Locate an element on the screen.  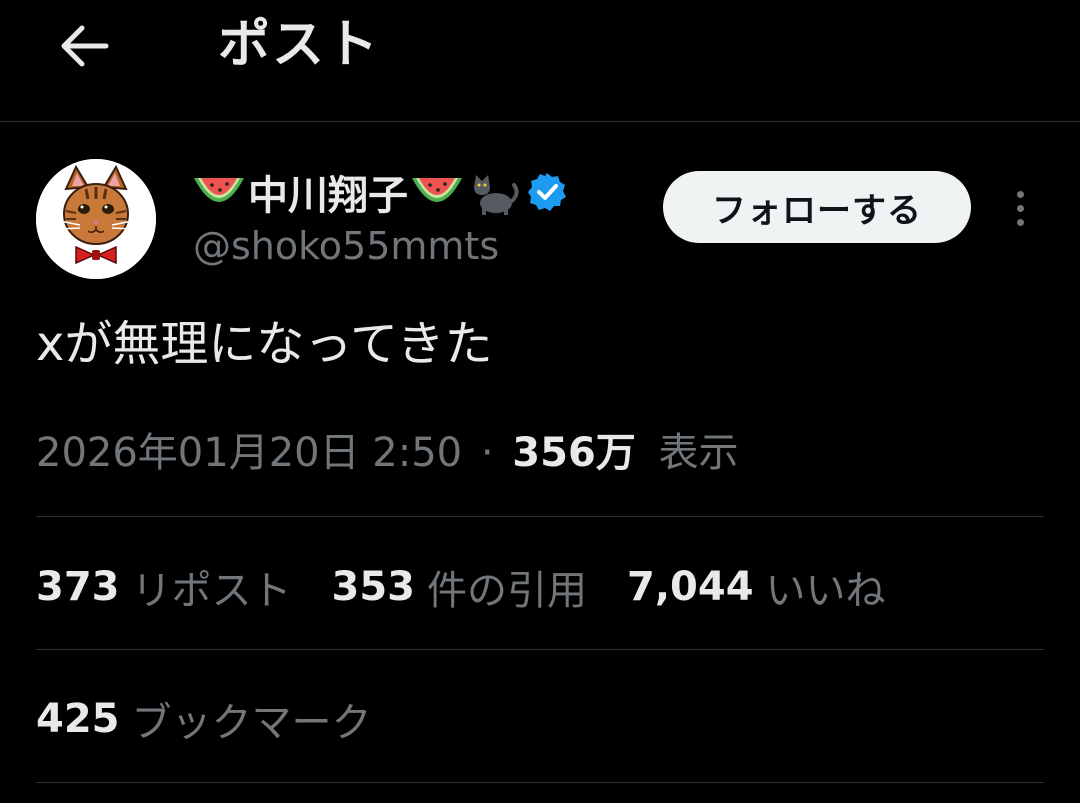
more-options-button is located at coordinates (1020, 208).